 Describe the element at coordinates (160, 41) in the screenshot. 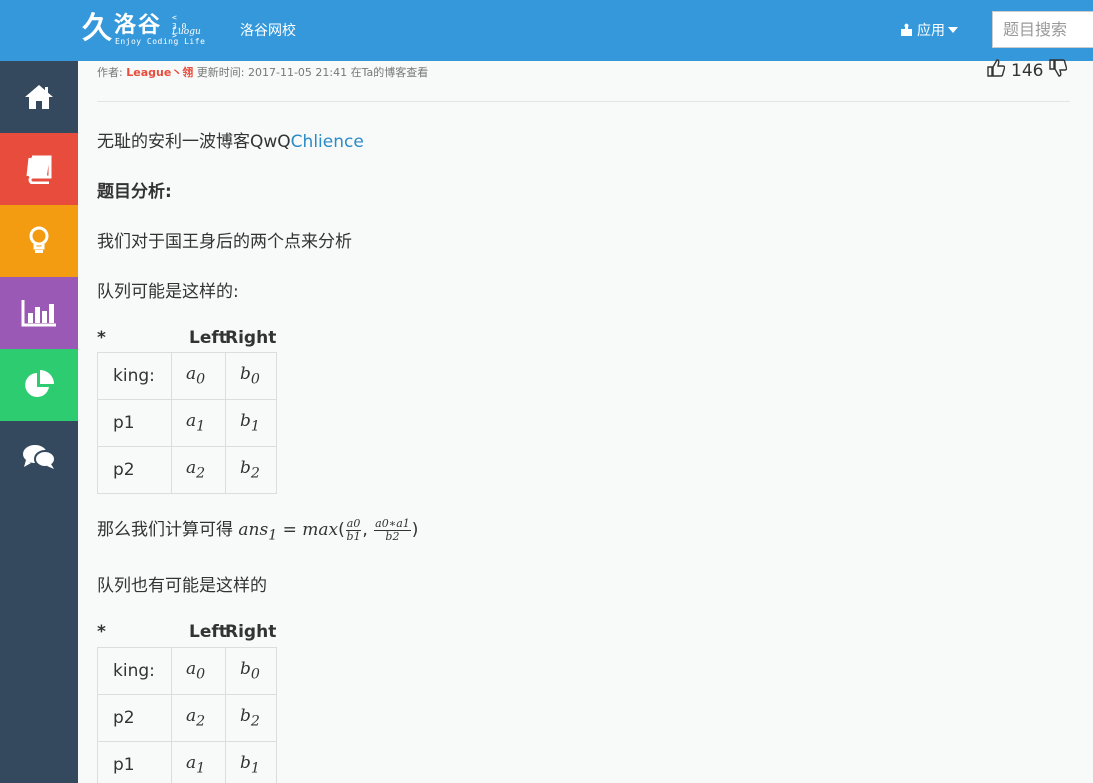

I see `logo-slogan: Enjoy Coding Life` at that location.